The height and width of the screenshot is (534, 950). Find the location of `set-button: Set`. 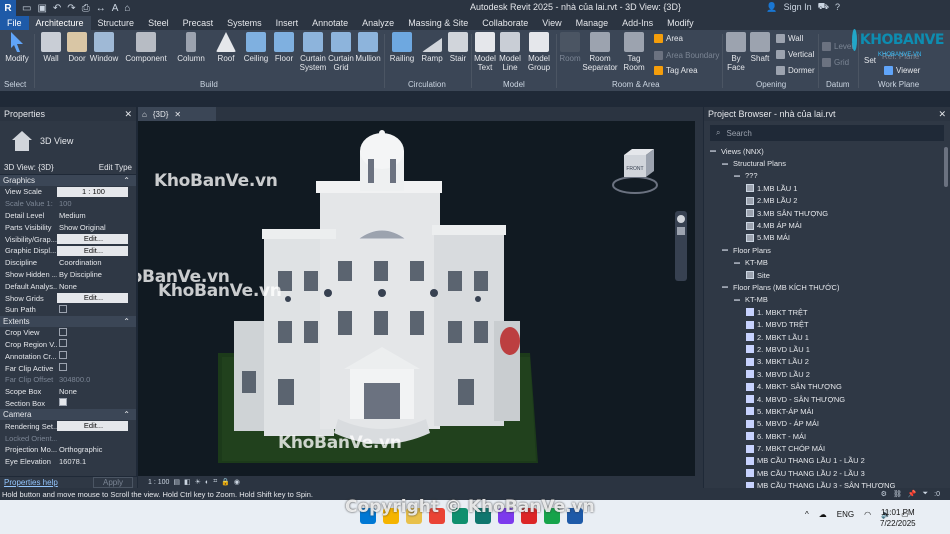

set-button: Set is located at coordinates (870, 60).